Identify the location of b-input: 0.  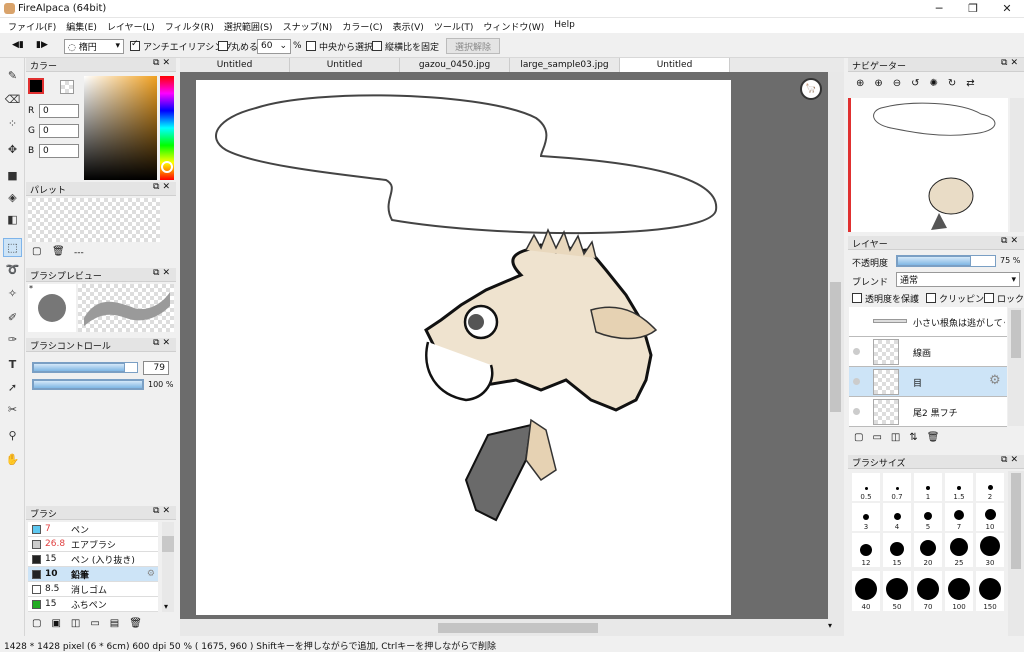
(59, 151).